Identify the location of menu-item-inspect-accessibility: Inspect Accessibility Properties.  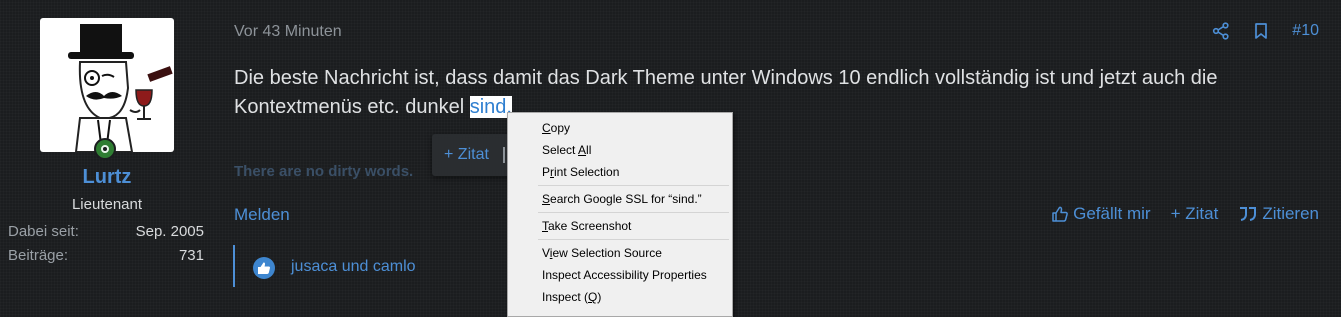
(624, 275).